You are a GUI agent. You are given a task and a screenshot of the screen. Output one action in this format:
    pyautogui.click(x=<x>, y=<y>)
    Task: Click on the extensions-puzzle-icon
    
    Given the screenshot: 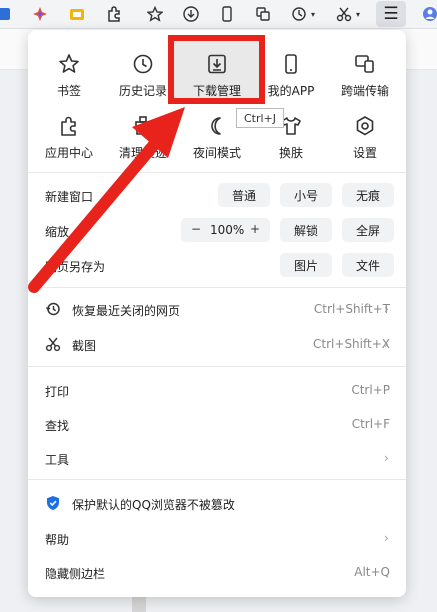 What is the action you would take?
    pyautogui.click(x=114, y=14)
    